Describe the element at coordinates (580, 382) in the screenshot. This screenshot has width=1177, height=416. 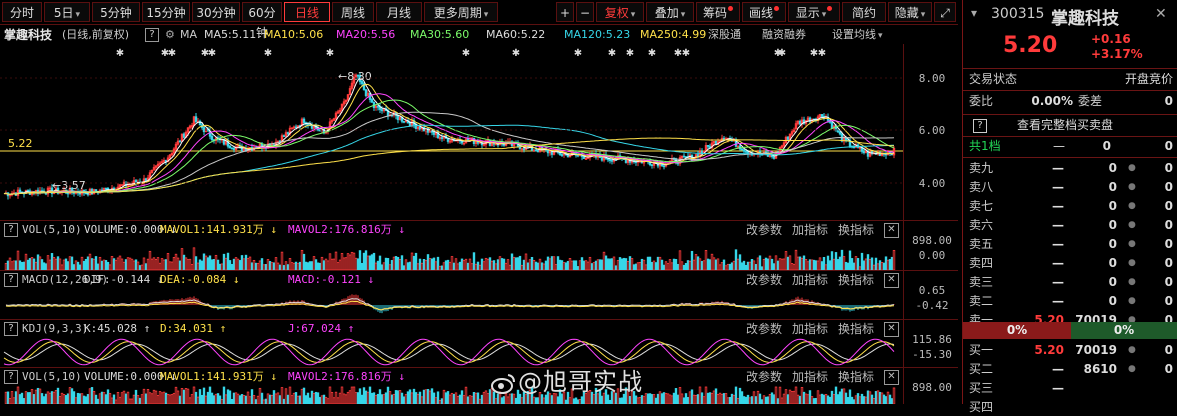
I see `watermark-text: @旭哥实战` at that location.